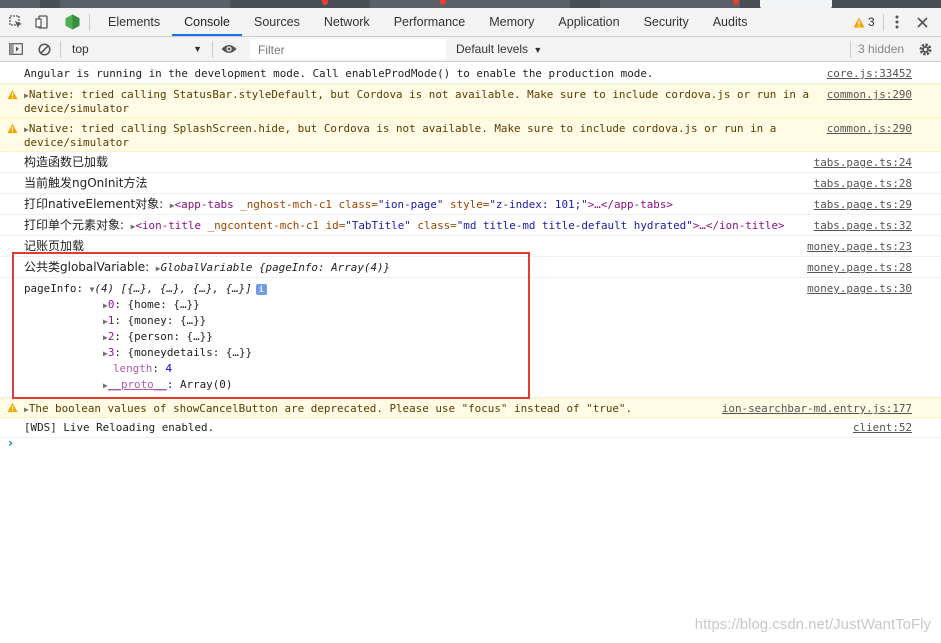 This screenshot has height=643, width=941. I want to click on log-message: [WDS] Live Reloading enabled., so click(119, 427).